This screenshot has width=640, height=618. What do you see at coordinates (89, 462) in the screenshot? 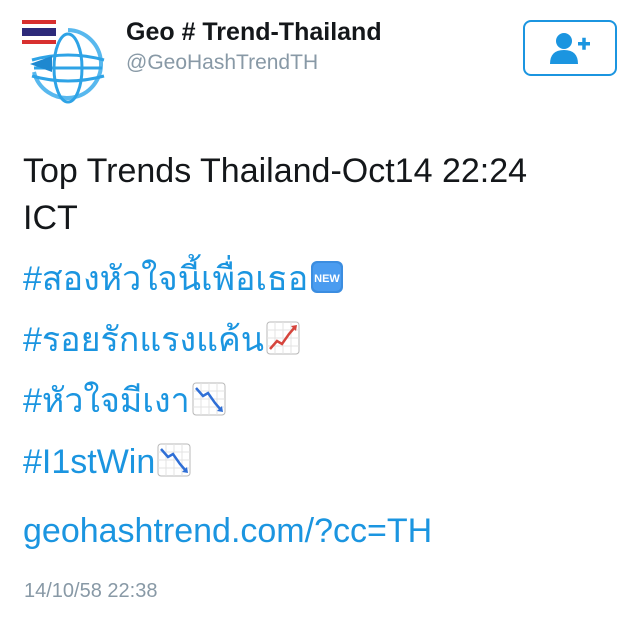
I see `hashtag-link: #I1stWin` at bounding box center [89, 462].